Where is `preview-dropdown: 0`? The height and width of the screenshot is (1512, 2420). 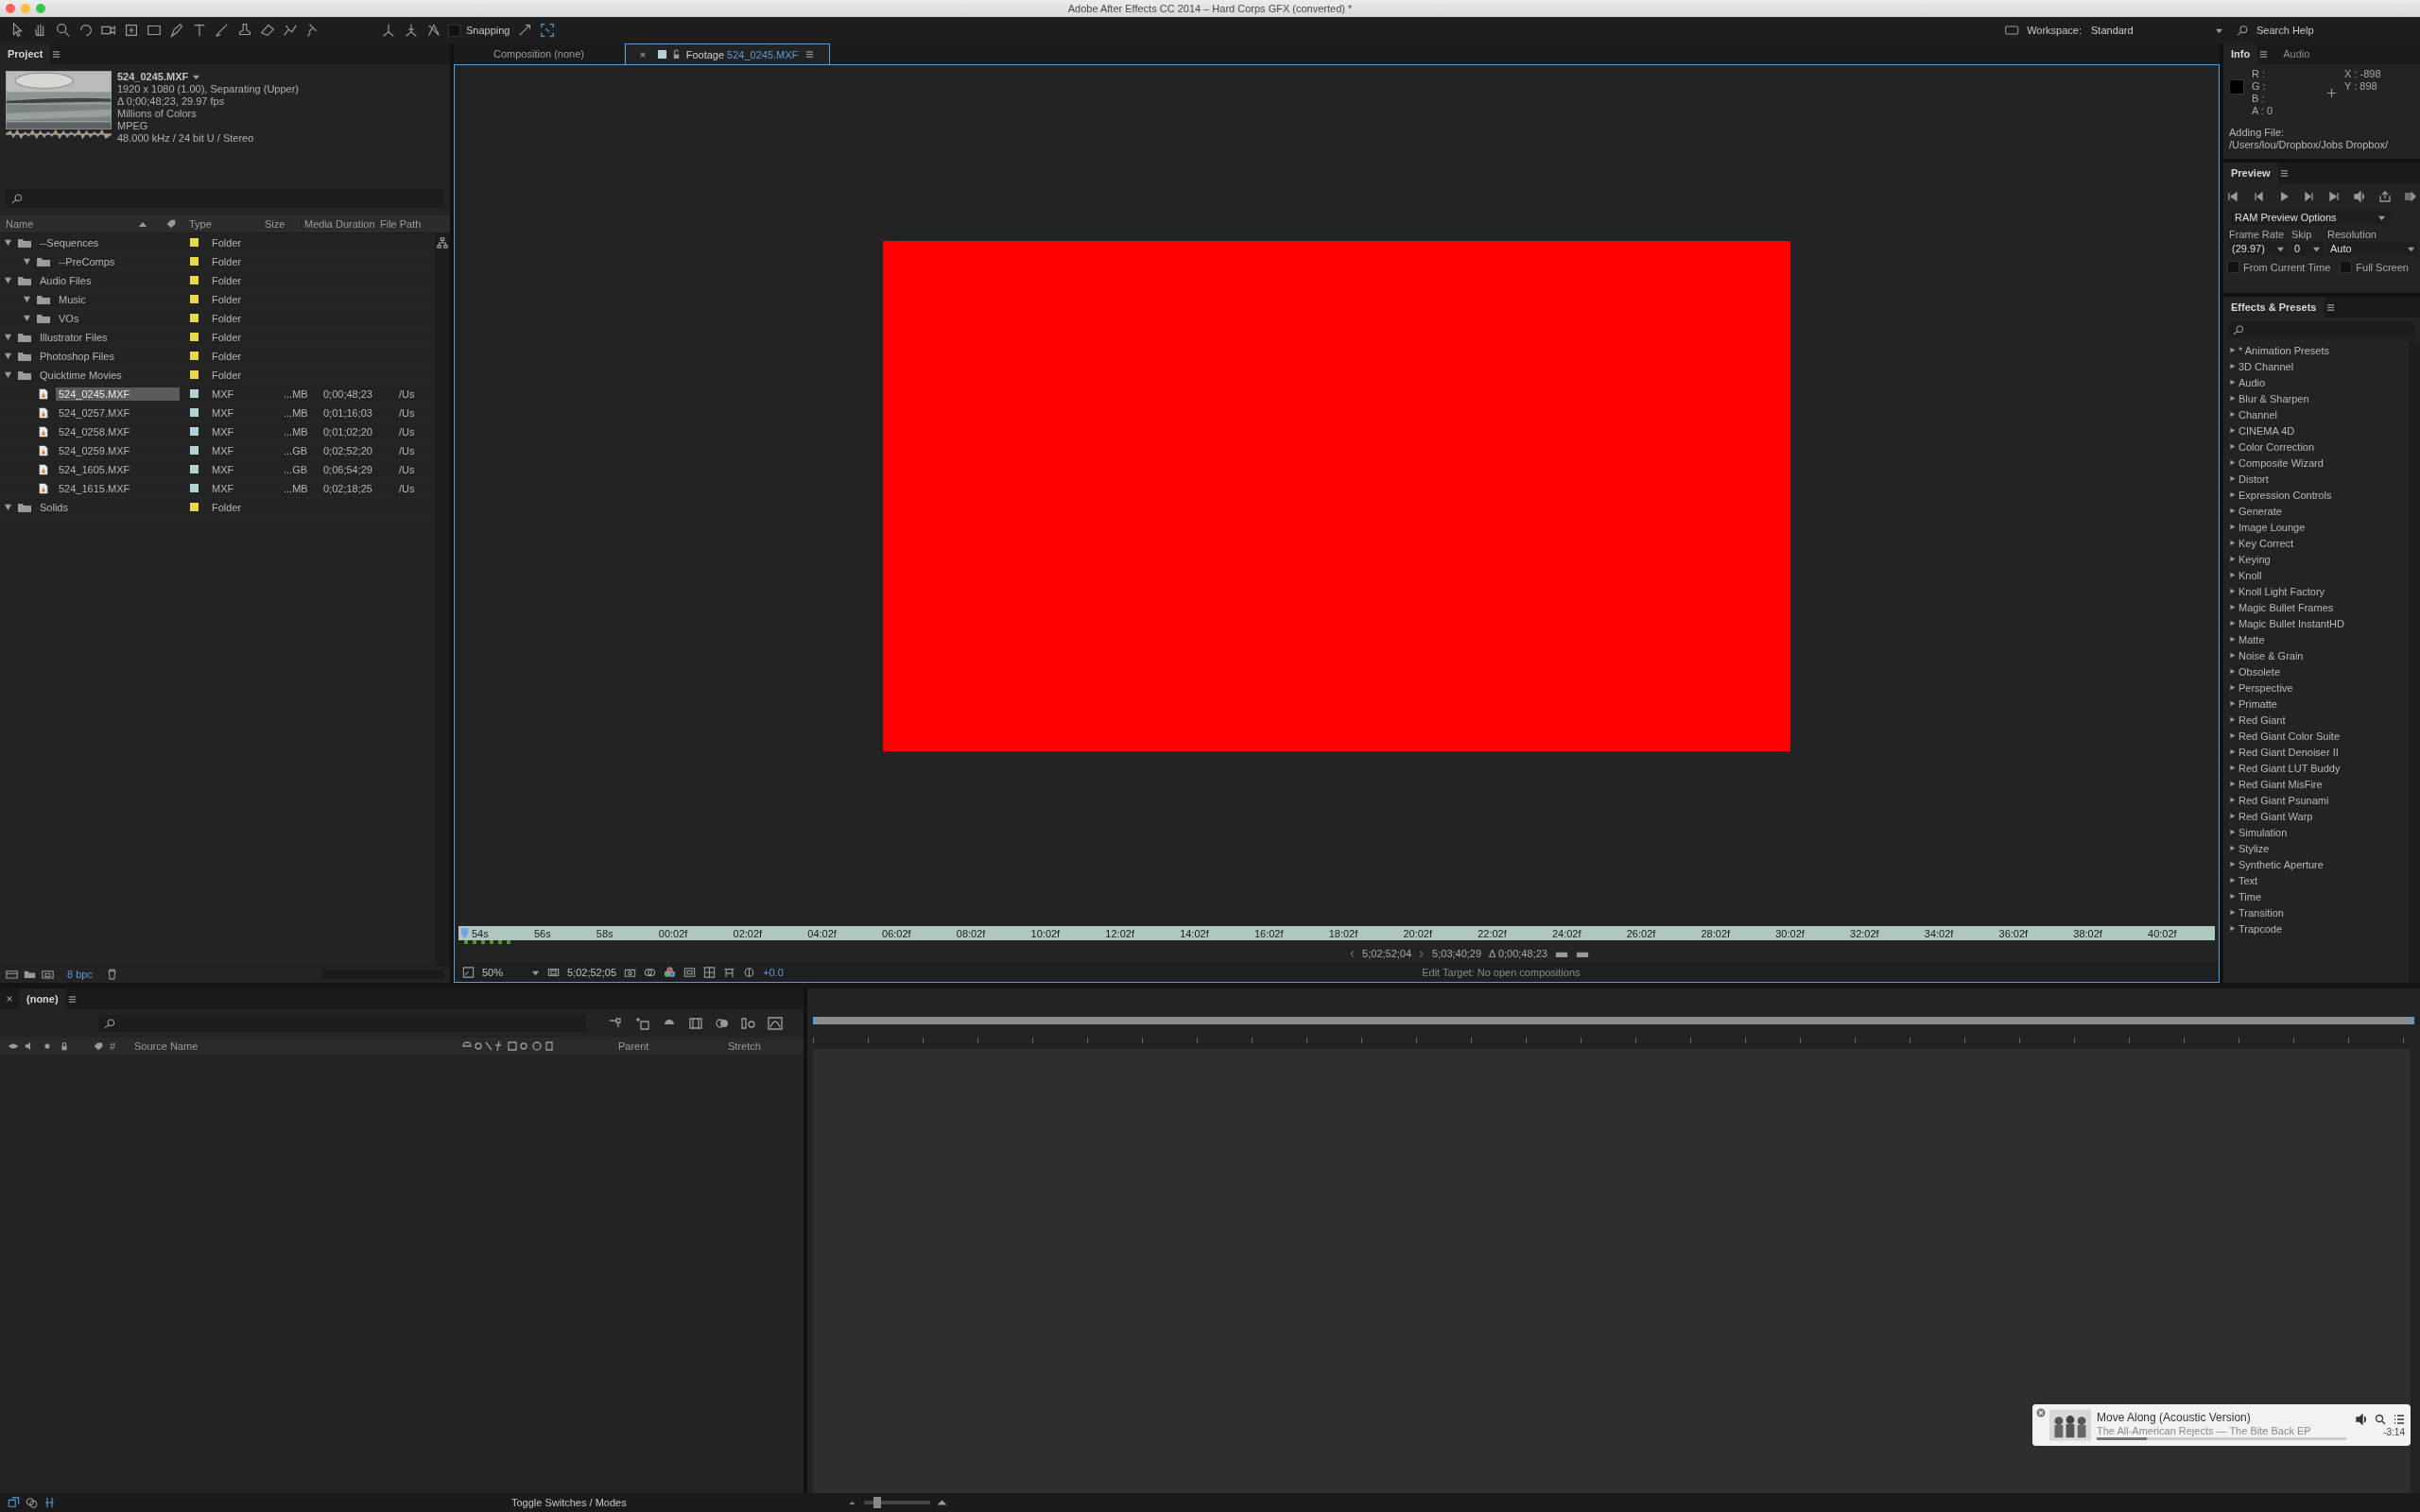 preview-dropdown: 0 is located at coordinates (2307, 248).